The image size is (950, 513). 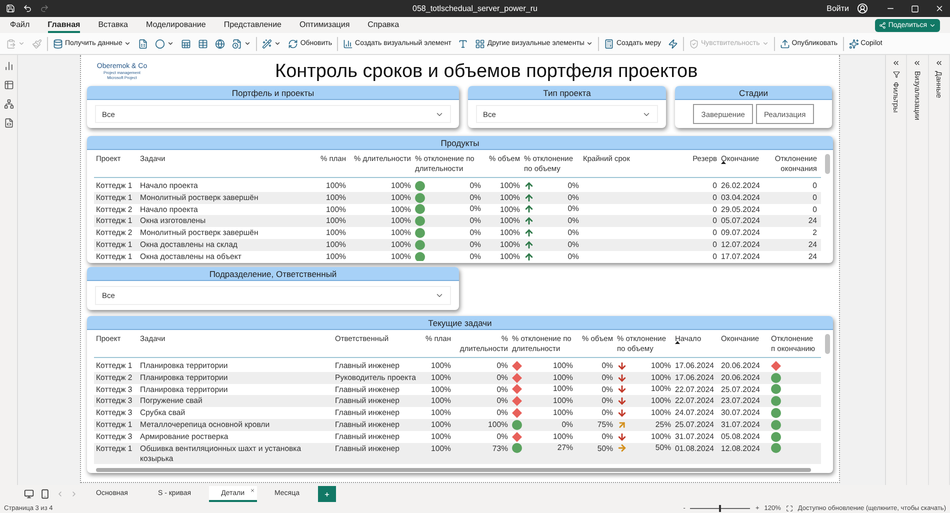 What do you see at coordinates (113, 26) in the screenshot?
I see `menu-tab: Вставка` at bounding box center [113, 26].